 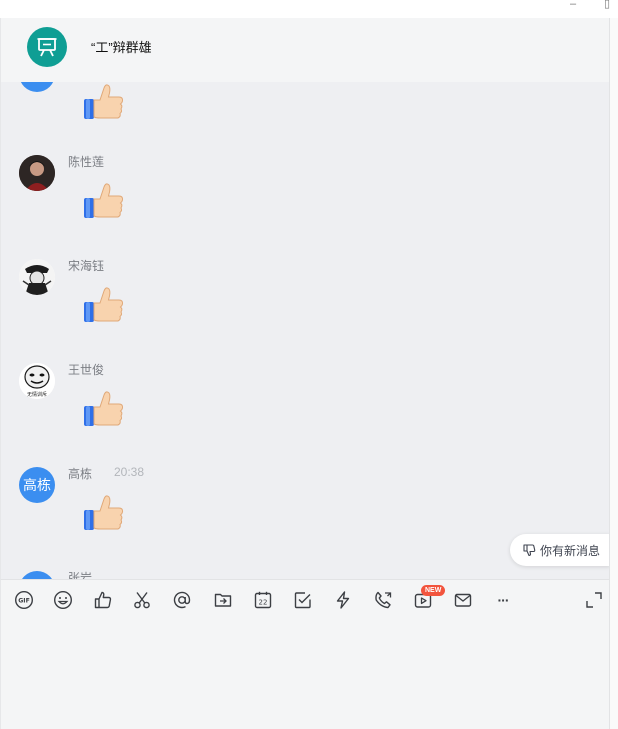 What do you see at coordinates (573, 5) in the screenshot?
I see `minimize-button: –` at bounding box center [573, 5].